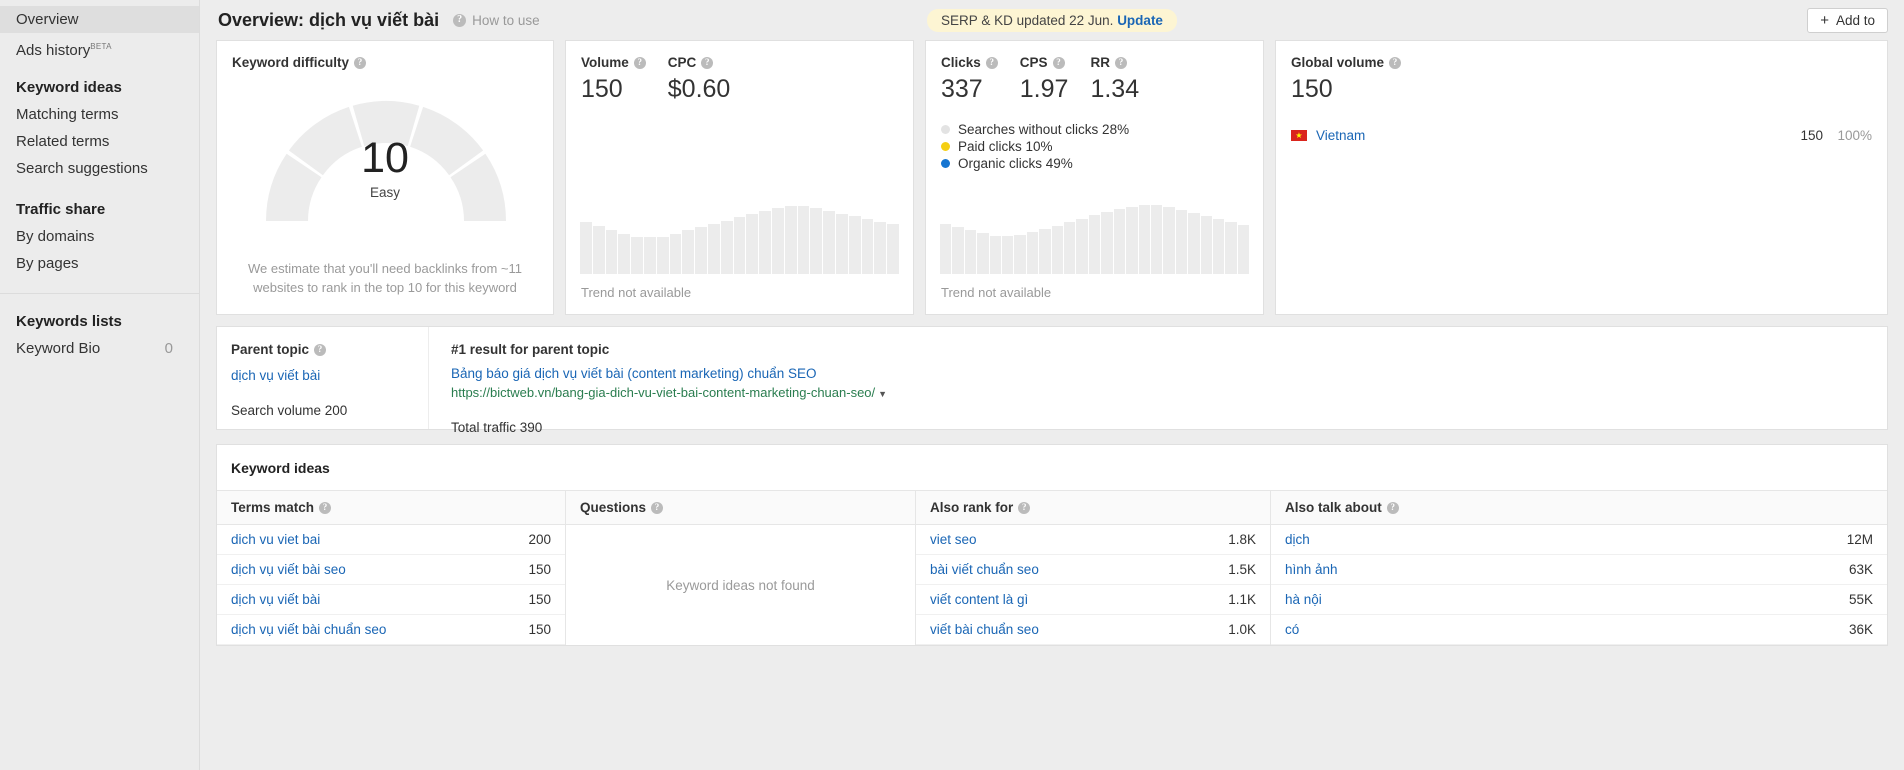 This screenshot has width=1904, height=770. Describe the element at coordinates (1094, 146) in the screenshot. I see `legend-item: Paid clicks 10%` at that location.